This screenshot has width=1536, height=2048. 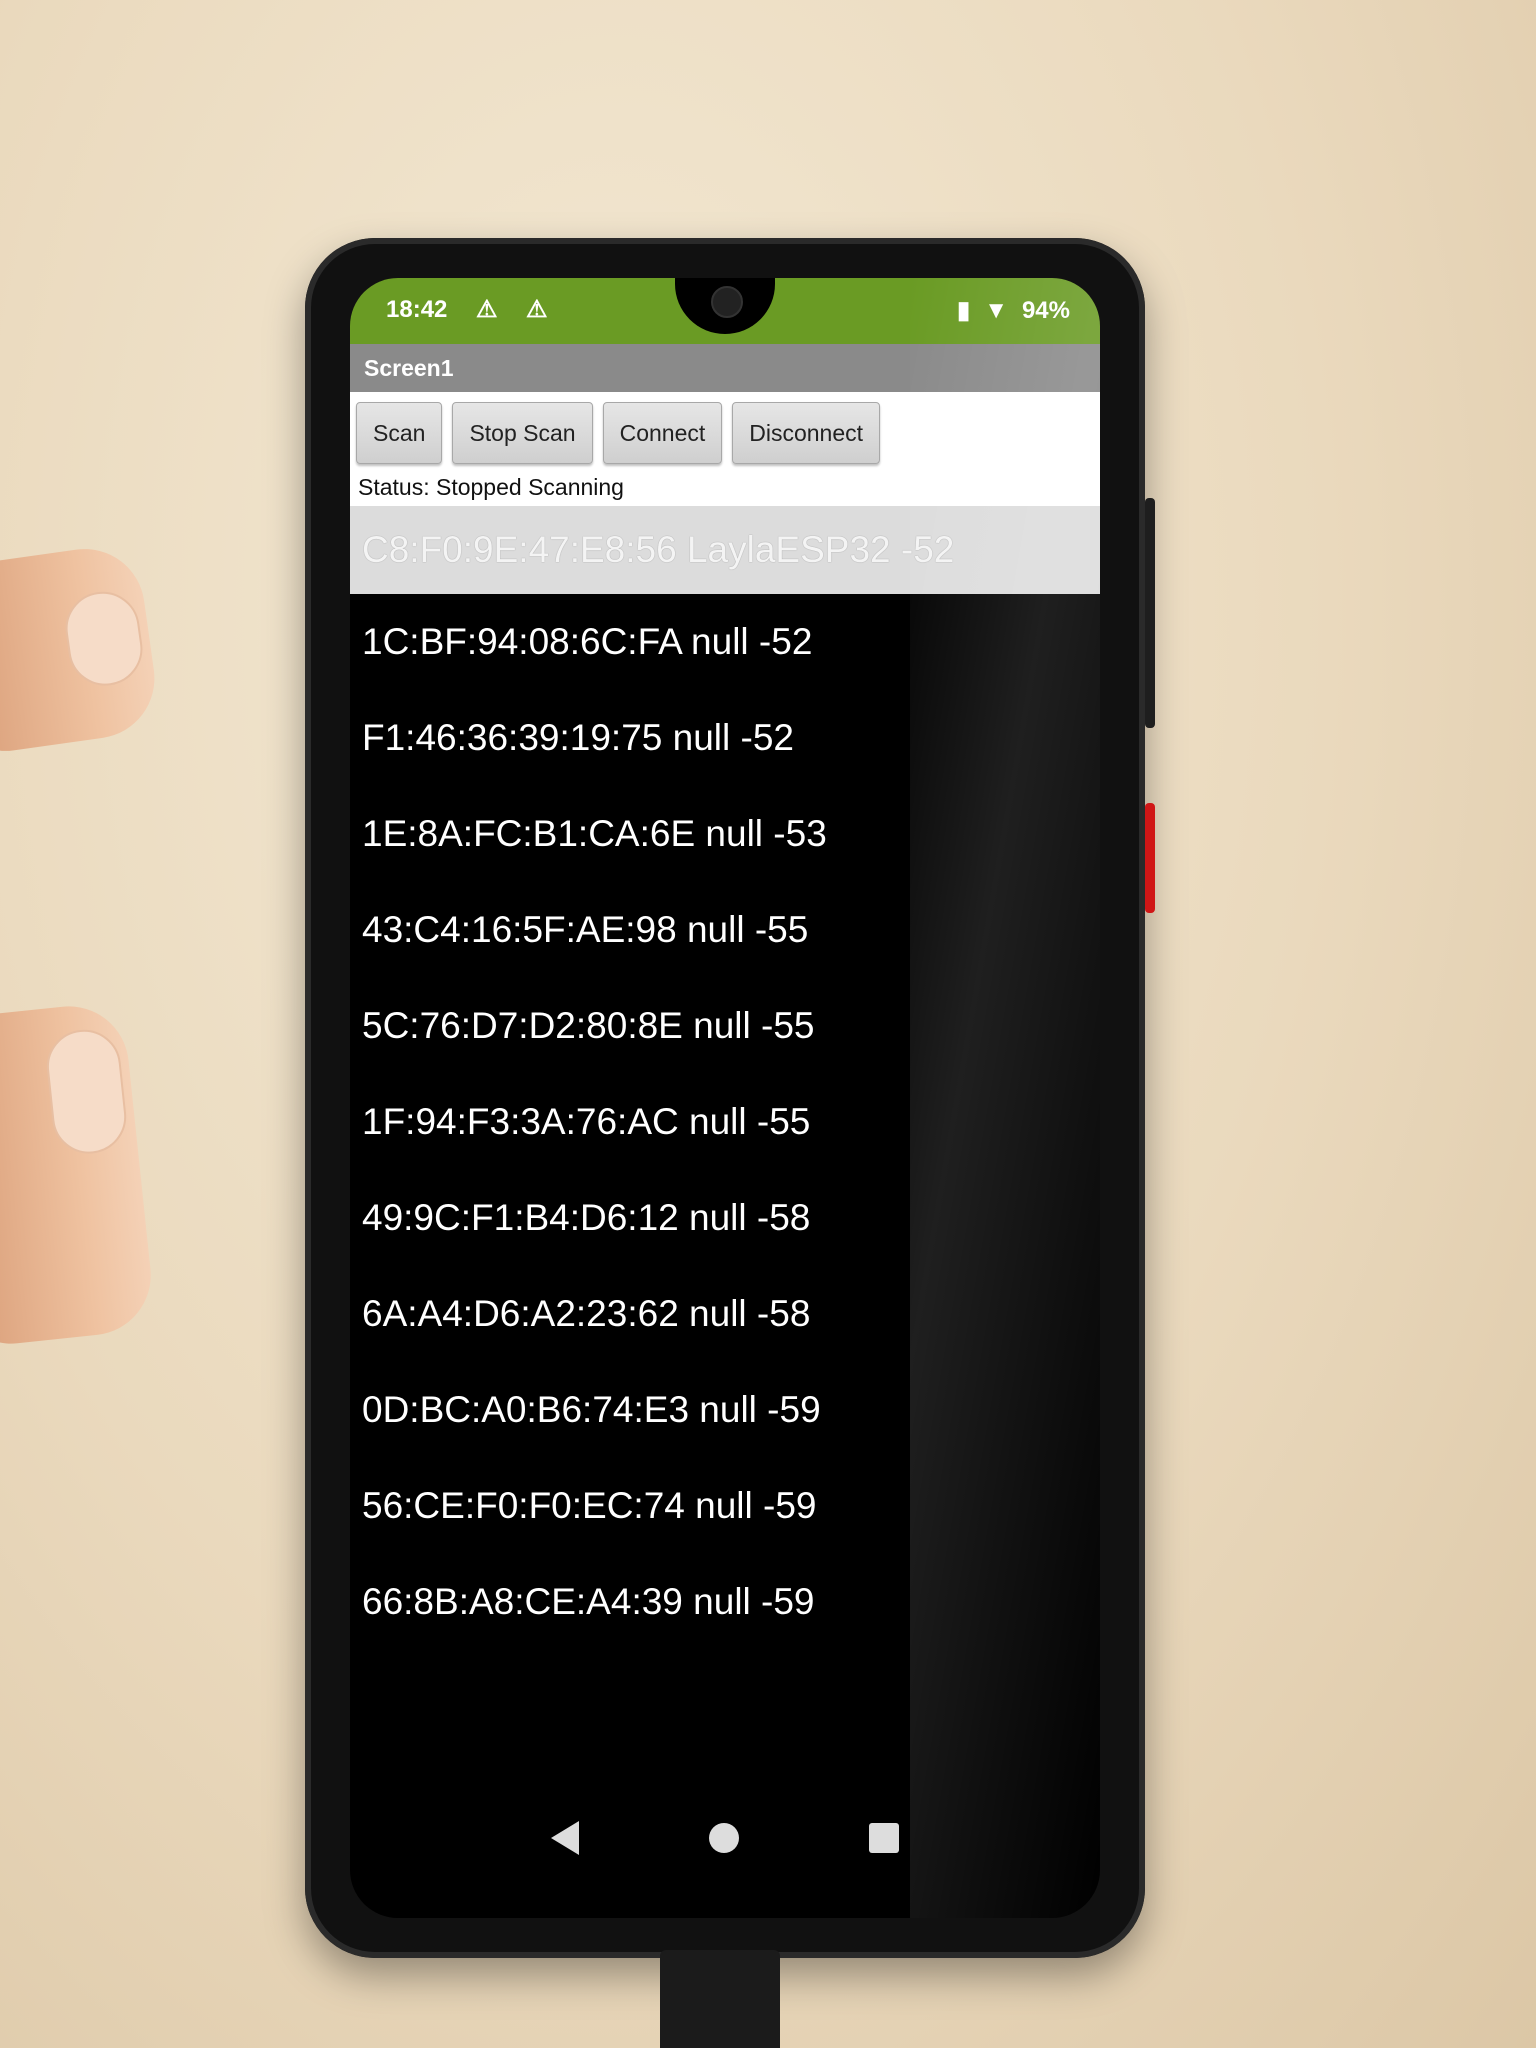 I want to click on device-list-item: 1C:BF:94:08:6C:FA null -52, so click(x=725, y=642).